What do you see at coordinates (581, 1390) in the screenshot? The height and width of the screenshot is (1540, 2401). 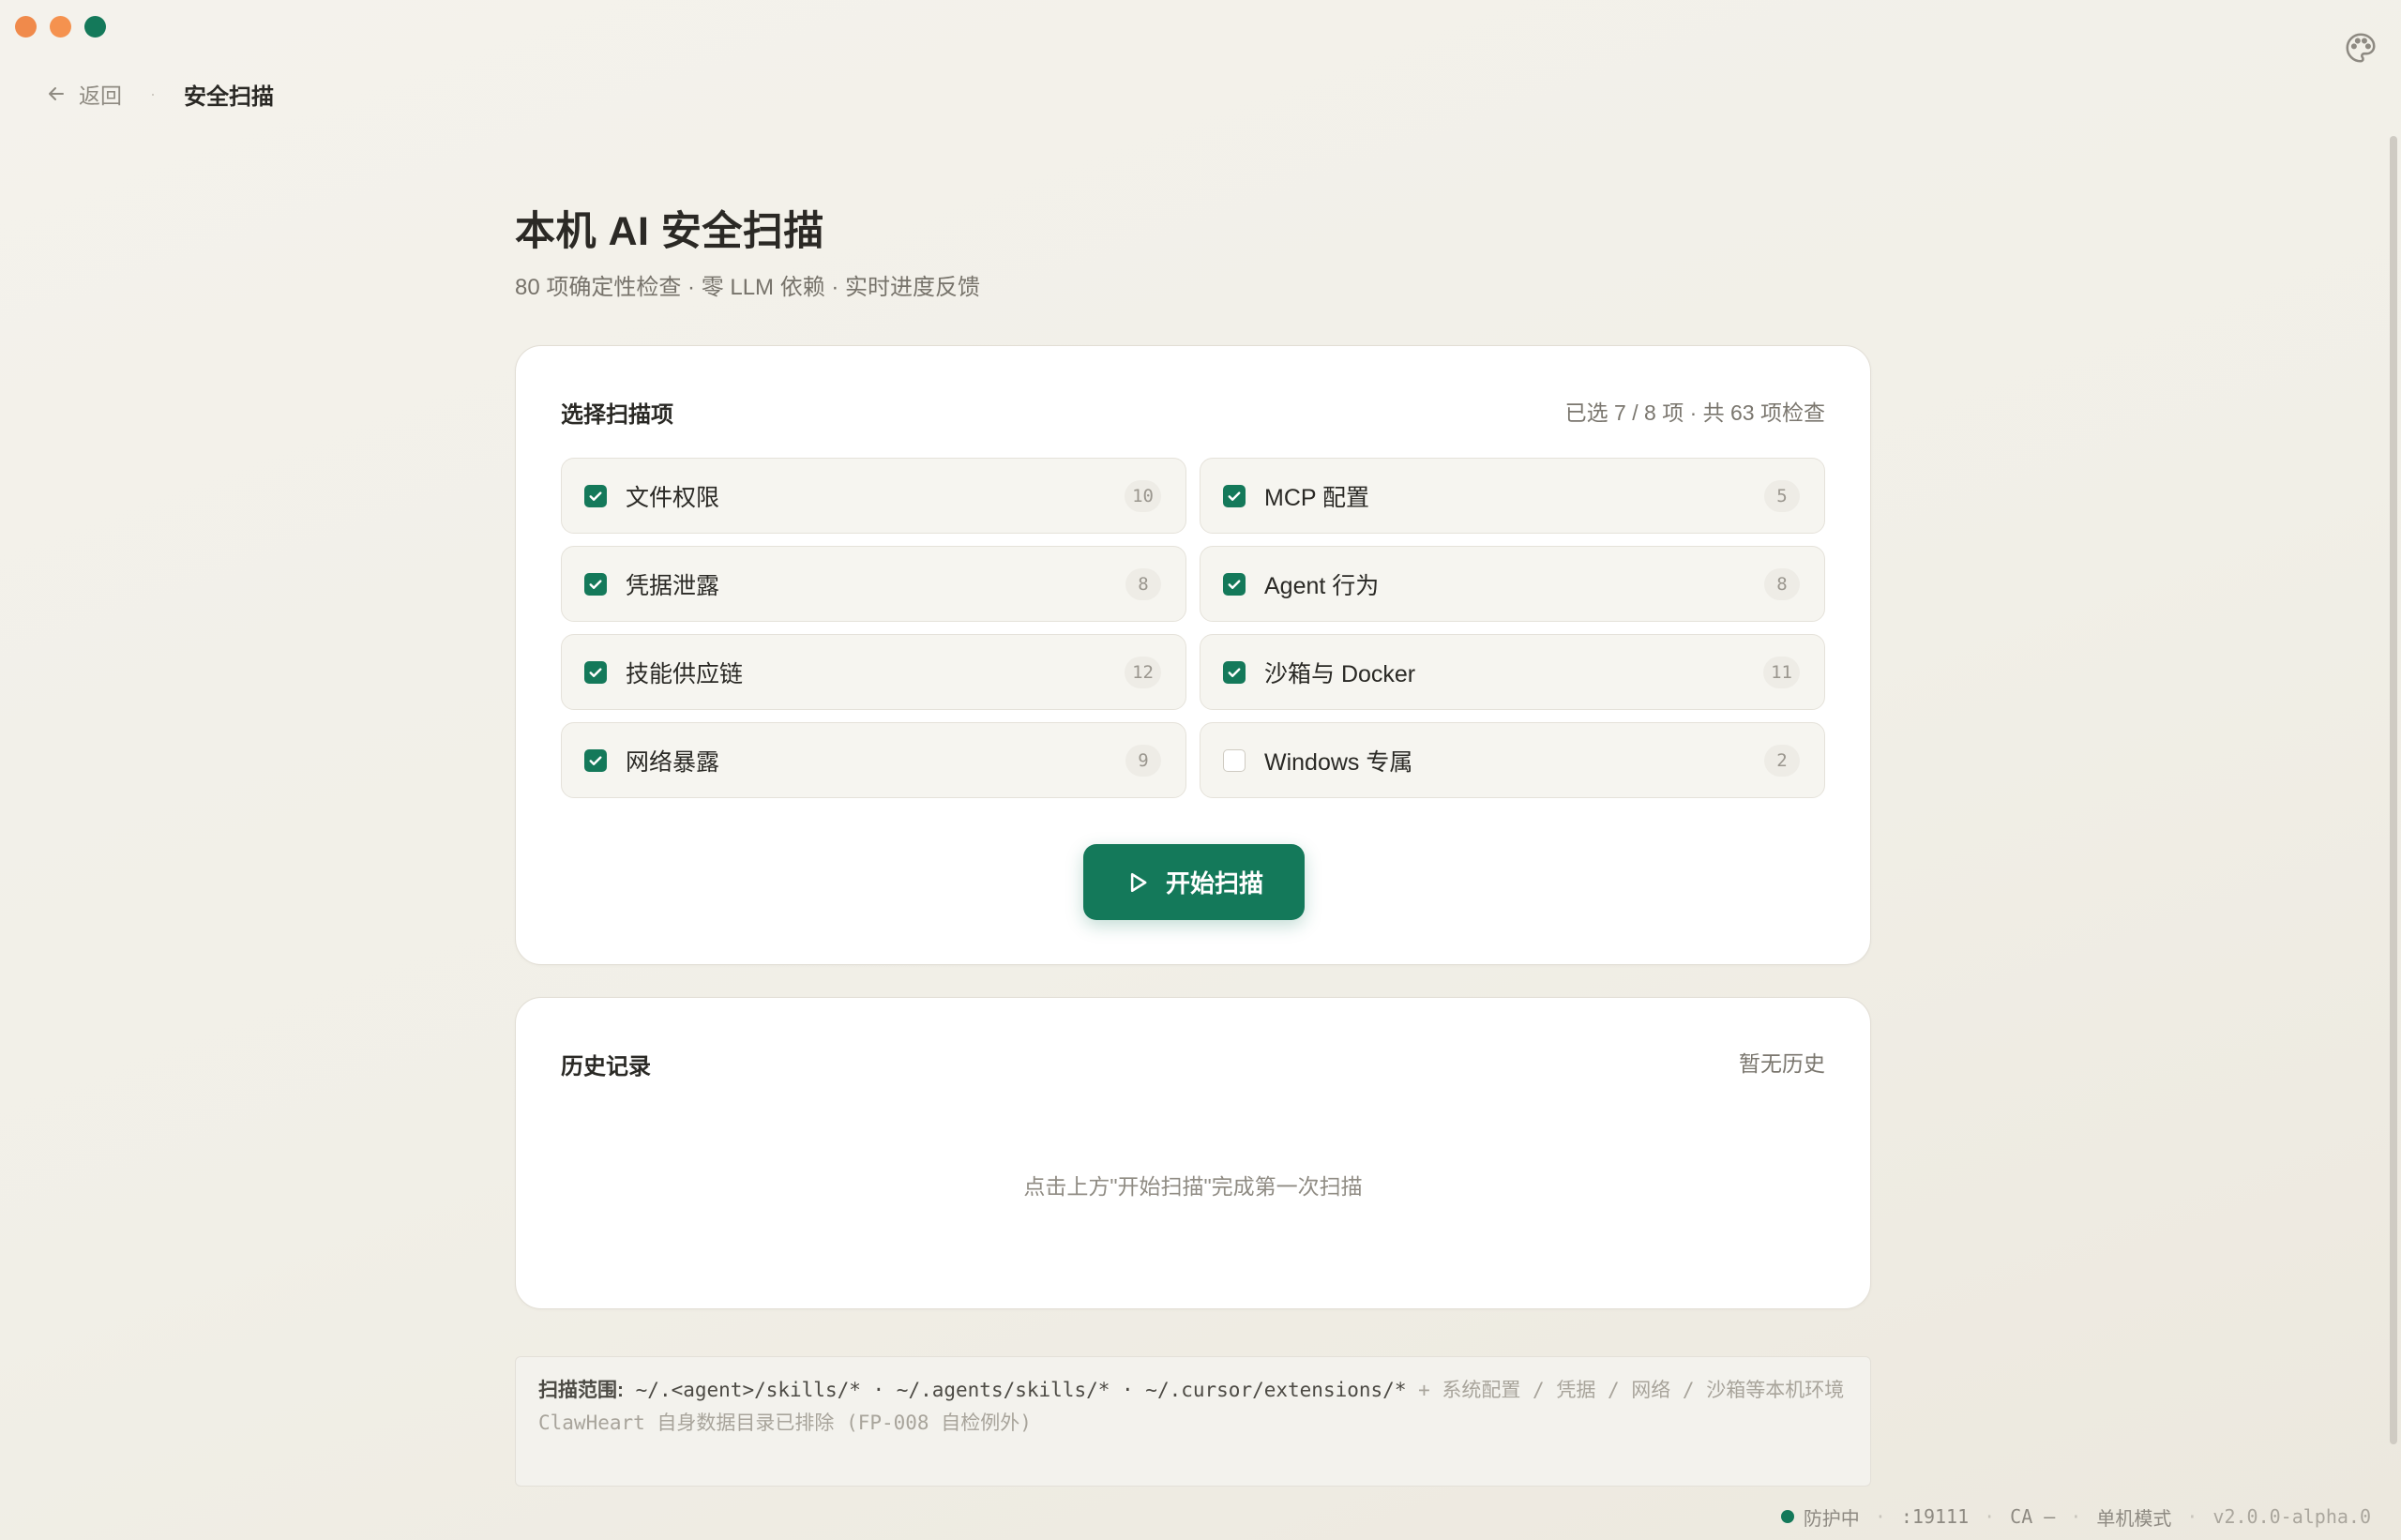 I see `scope-label: 扫描范围:` at bounding box center [581, 1390].